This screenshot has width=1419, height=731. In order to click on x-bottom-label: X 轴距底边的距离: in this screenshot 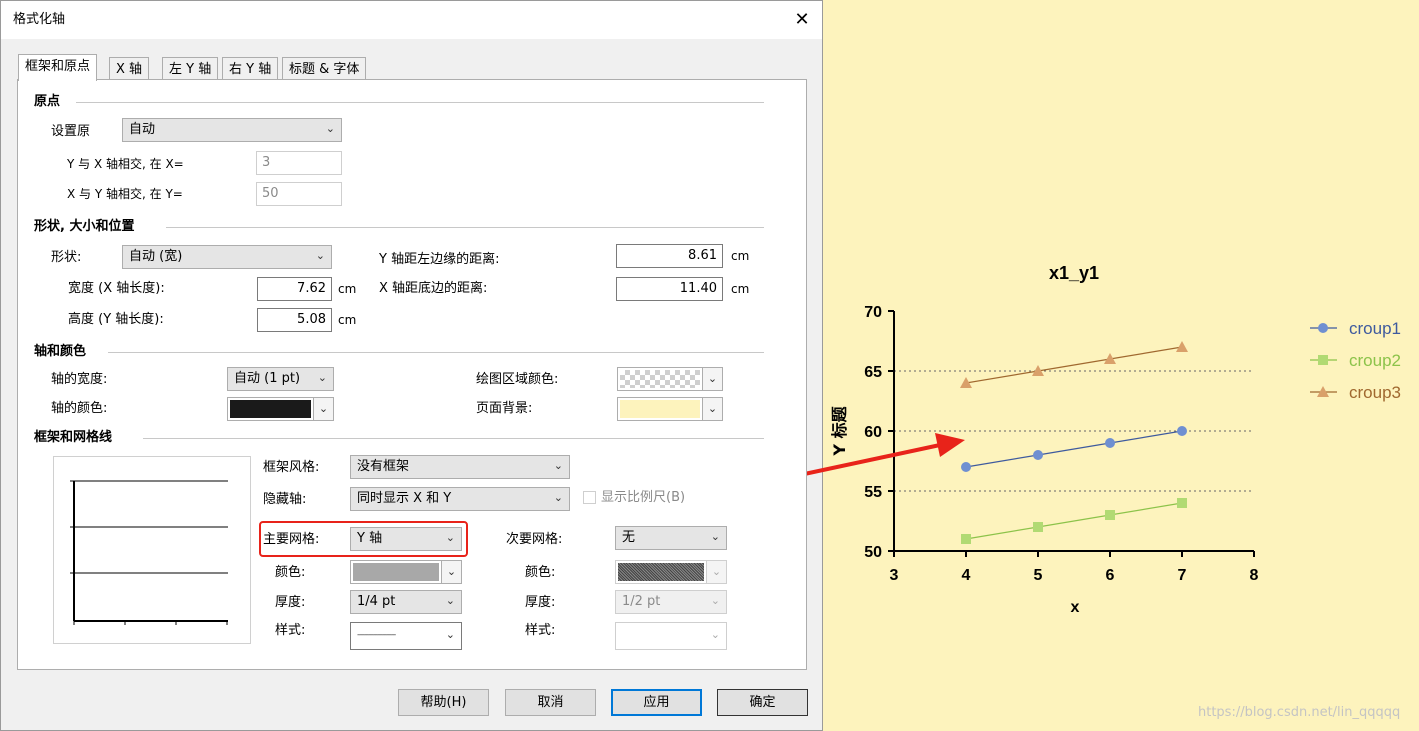, I will do `click(433, 288)`.